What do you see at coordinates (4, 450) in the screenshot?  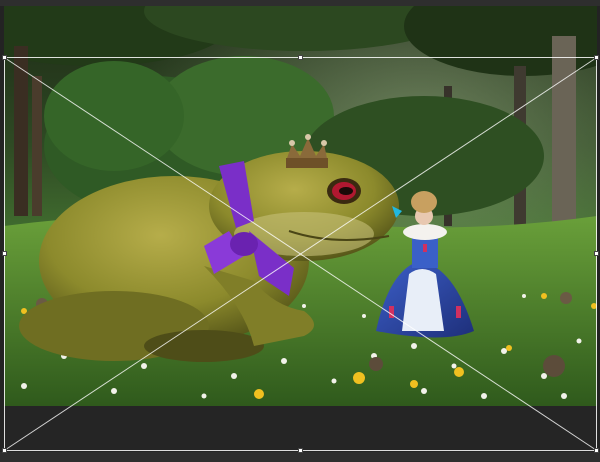 I see `crop-handle-bottom-left` at bounding box center [4, 450].